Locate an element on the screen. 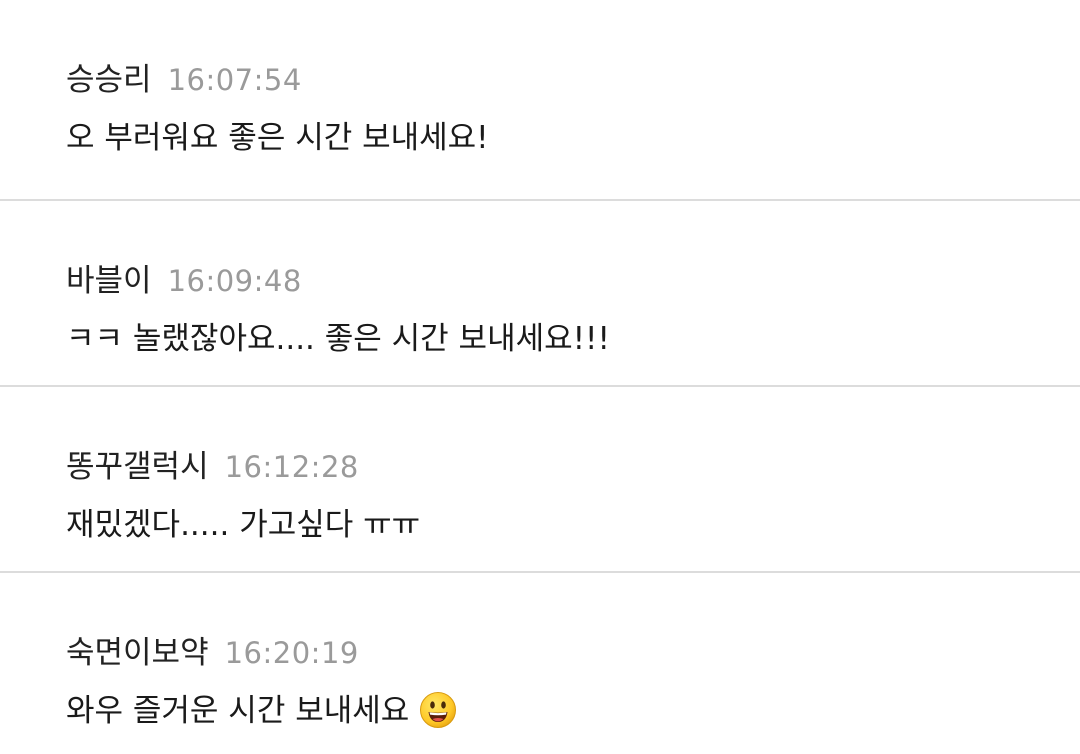 The height and width of the screenshot is (754, 1080). comment-text: 와우 즐거운 시간 보내세요 is located at coordinates (238, 711).